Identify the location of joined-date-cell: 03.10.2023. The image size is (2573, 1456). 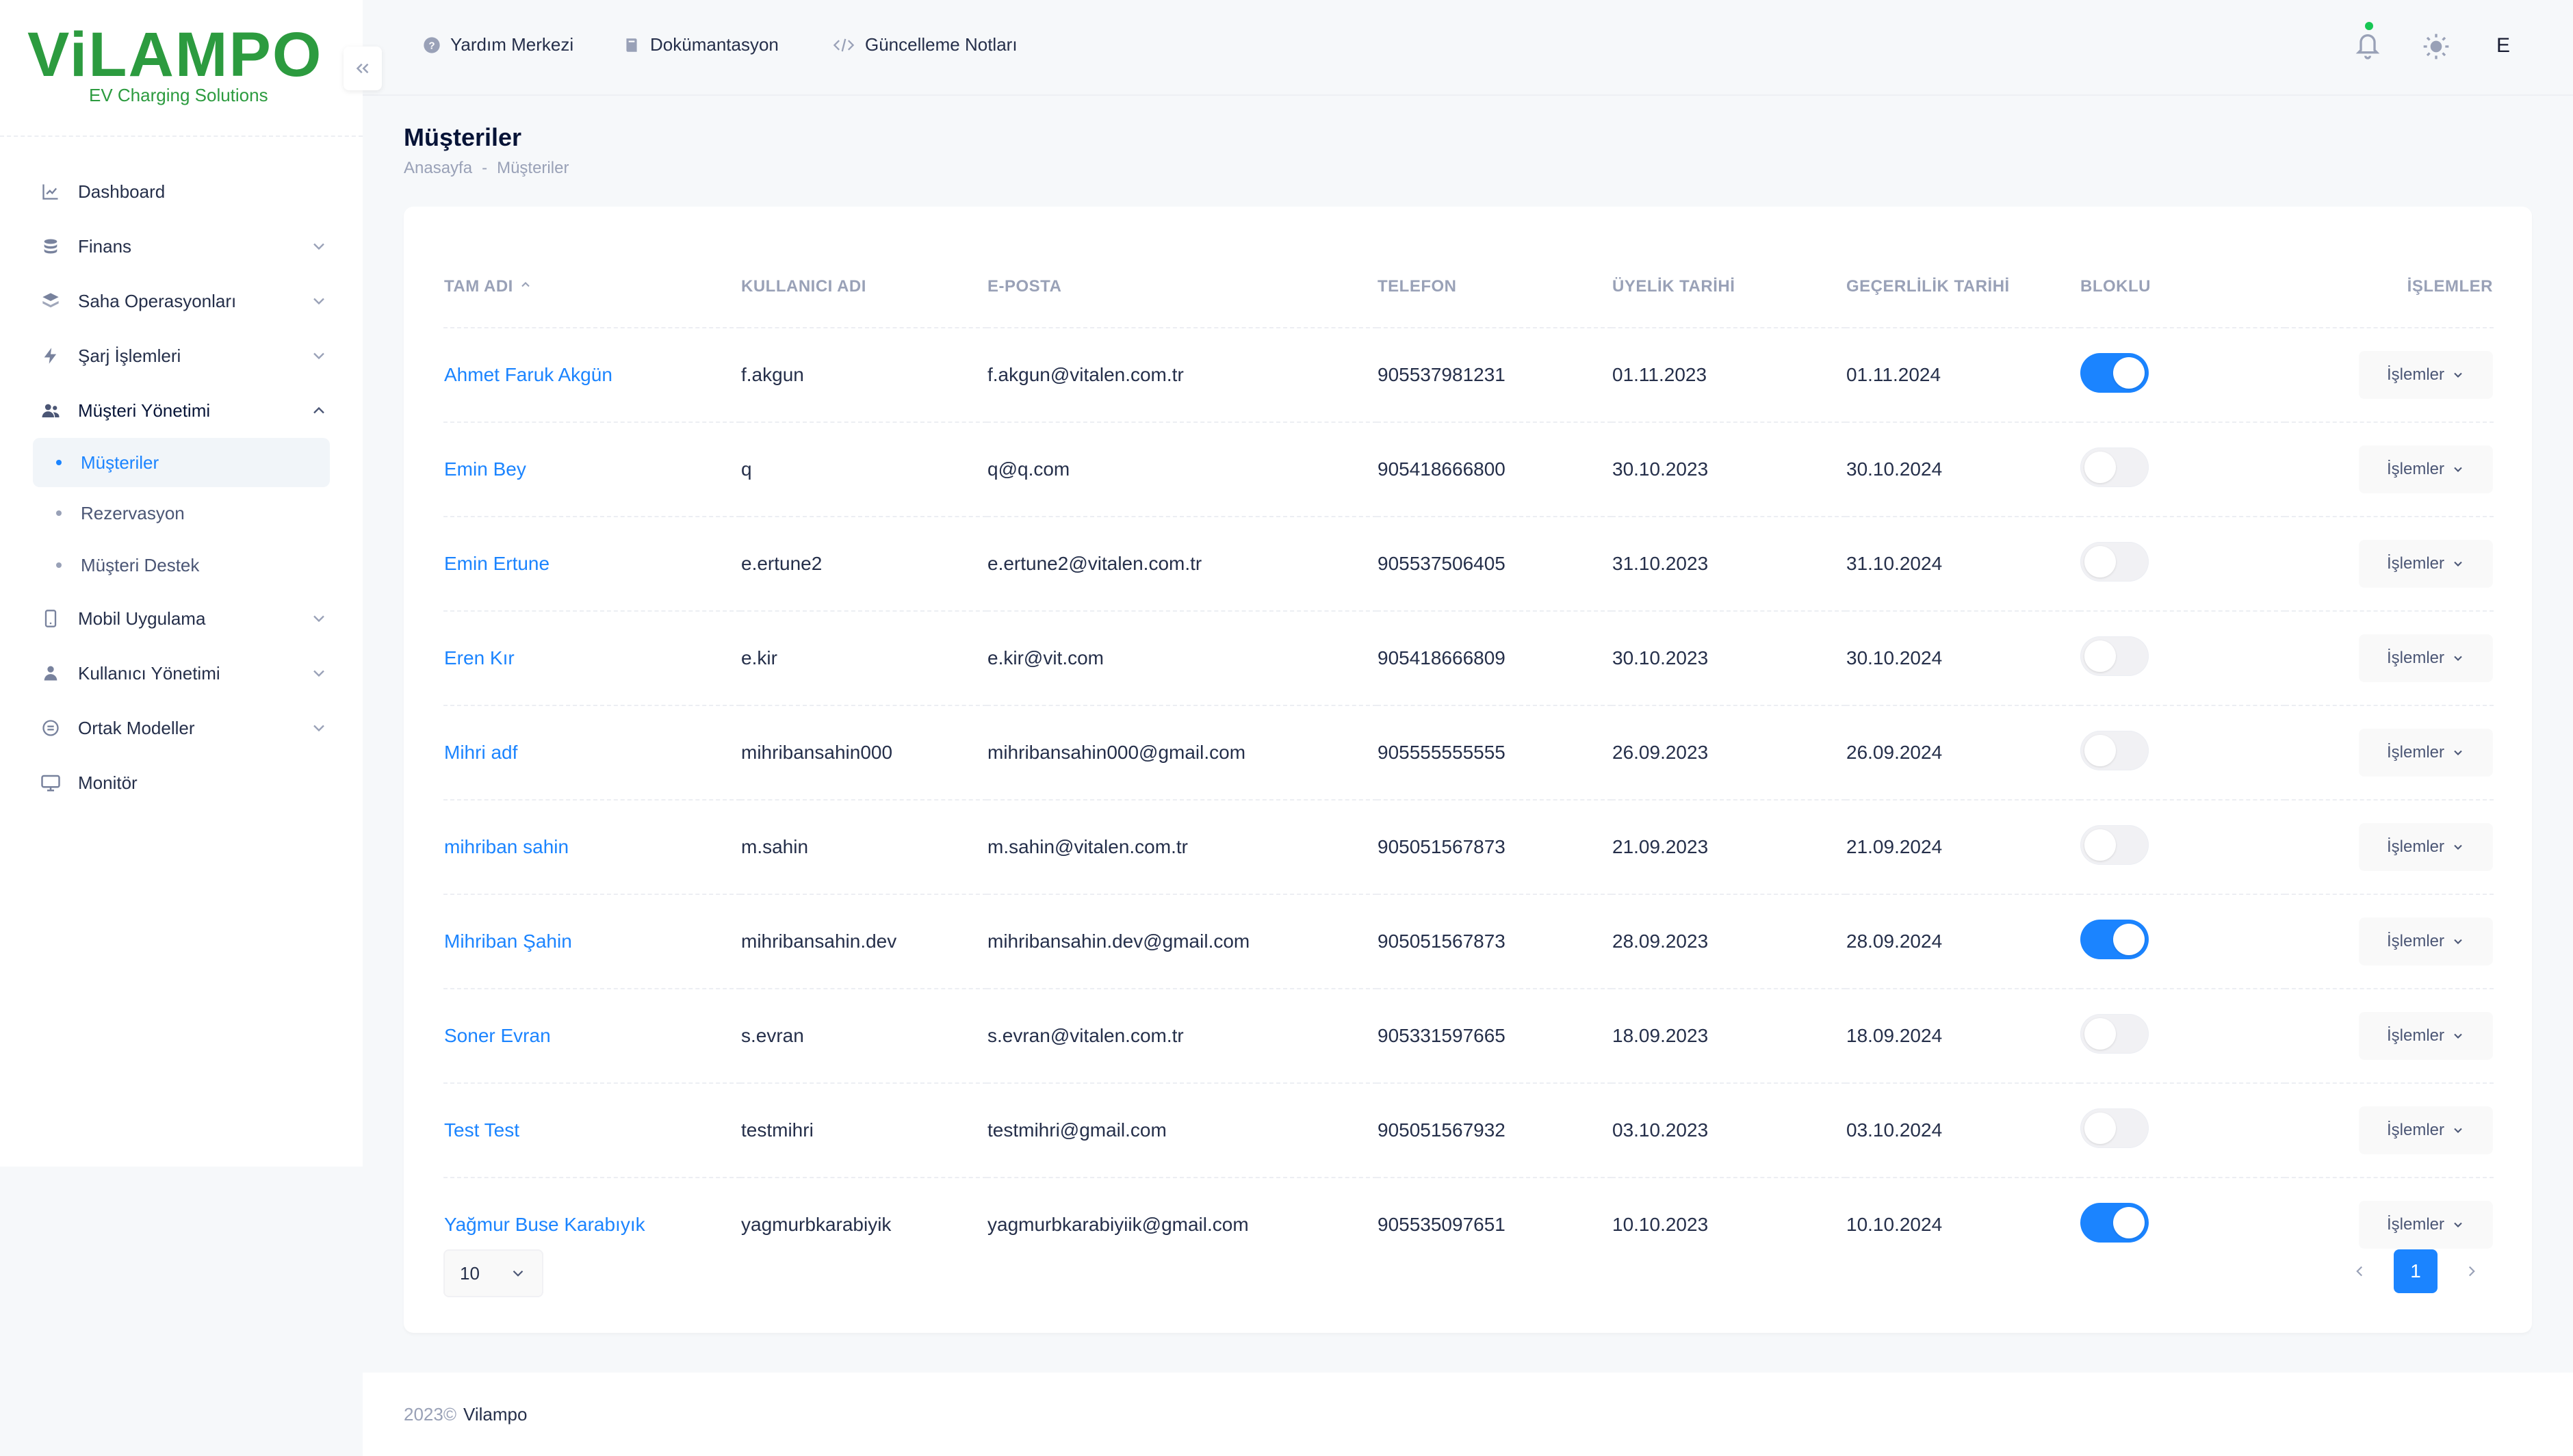
(1729, 1130).